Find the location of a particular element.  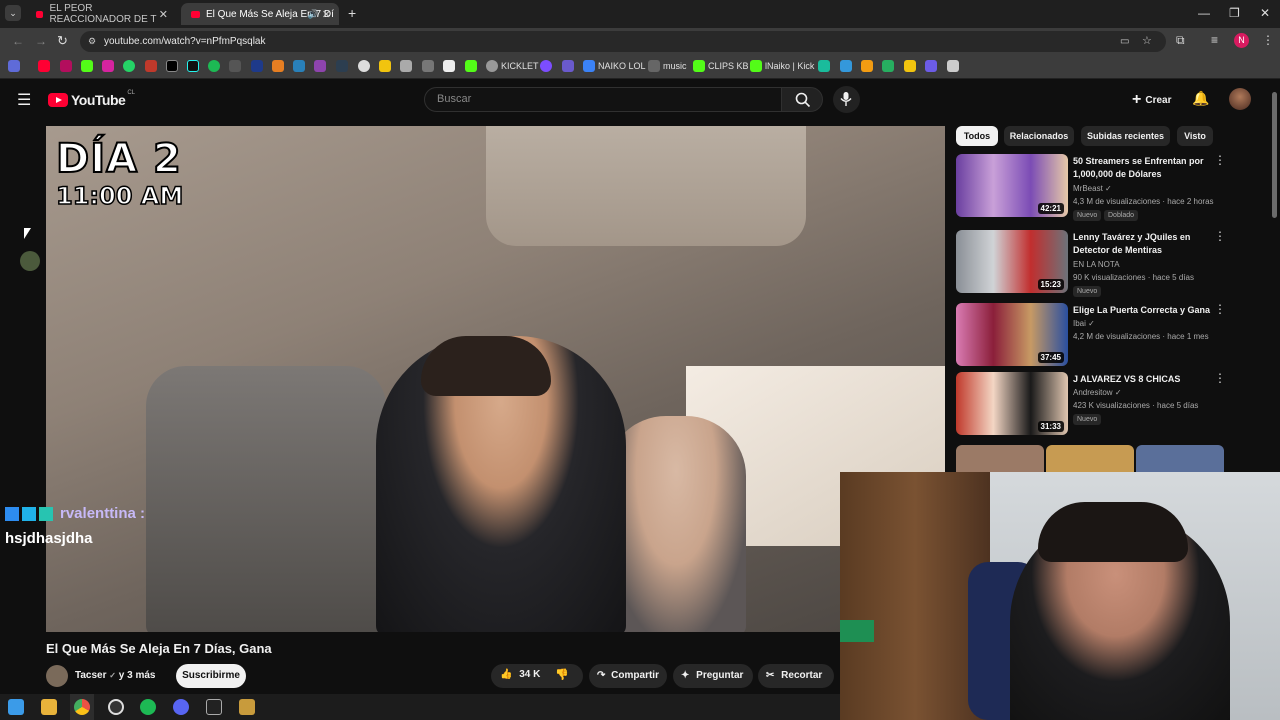

start-menu-icon is located at coordinates (16, 707).